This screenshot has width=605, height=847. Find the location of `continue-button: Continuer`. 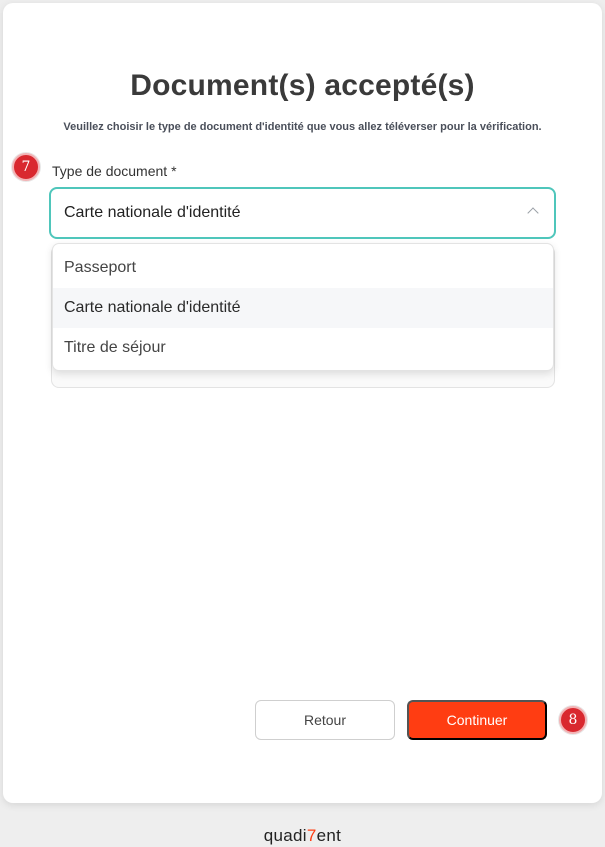

continue-button: Continuer is located at coordinates (477, 720).